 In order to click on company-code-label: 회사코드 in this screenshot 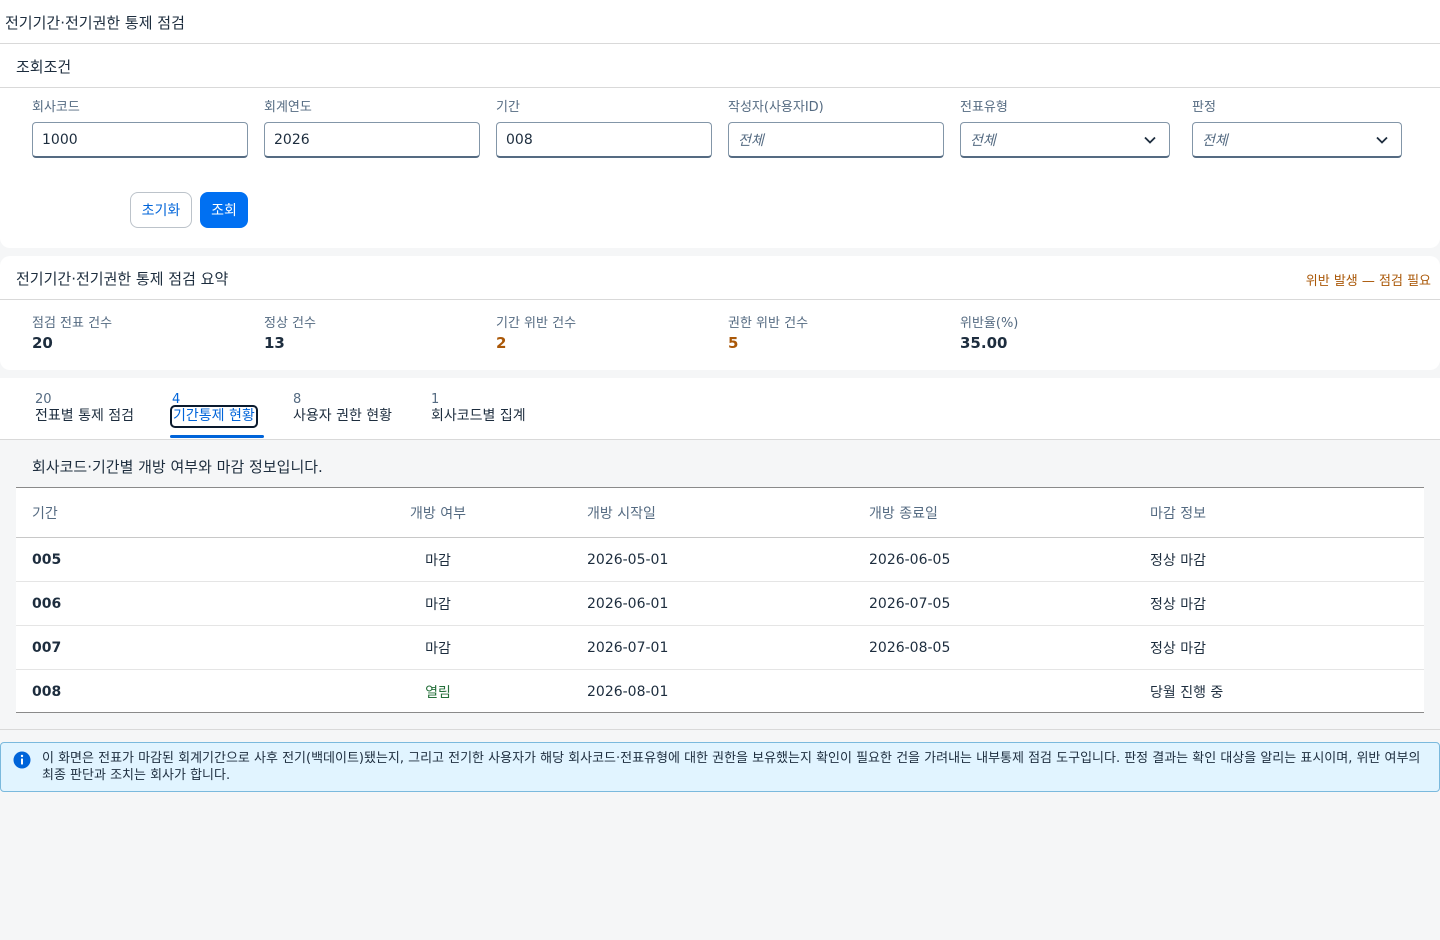, I will do `click(56, 107)`.